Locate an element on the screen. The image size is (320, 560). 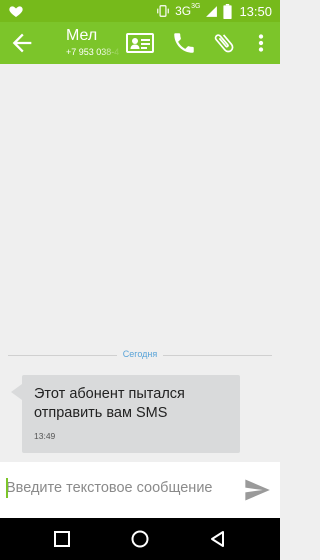
status-time: 13:50 is located at coordinates (255, 11).